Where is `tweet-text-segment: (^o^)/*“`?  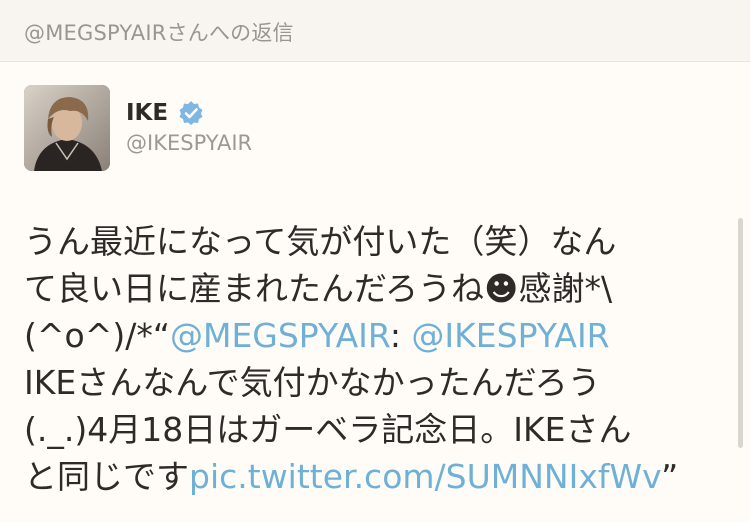
tweet-text-segment: (^o^)/*“ is located at coordinates (97, 335).